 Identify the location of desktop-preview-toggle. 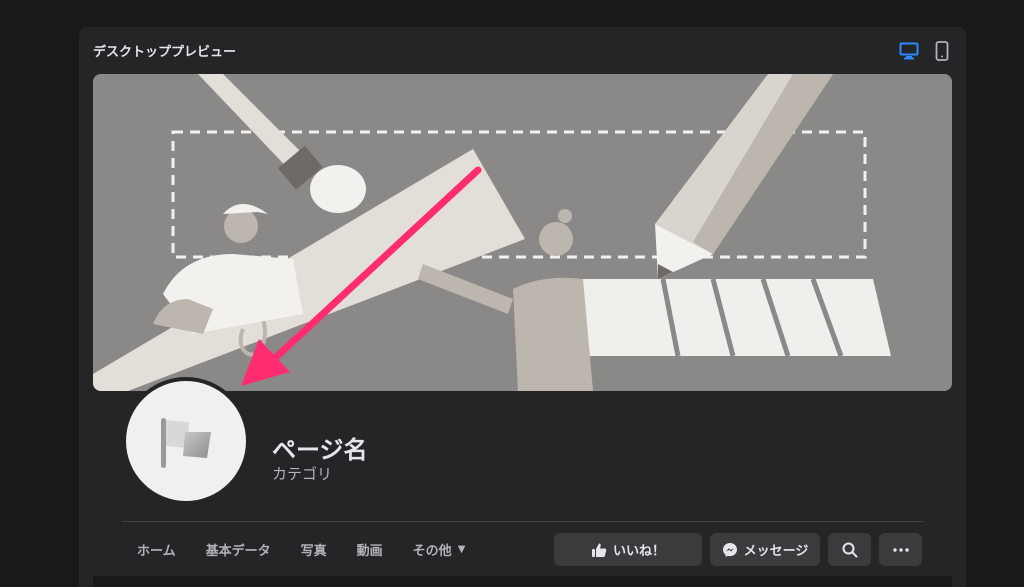
(909, 51).